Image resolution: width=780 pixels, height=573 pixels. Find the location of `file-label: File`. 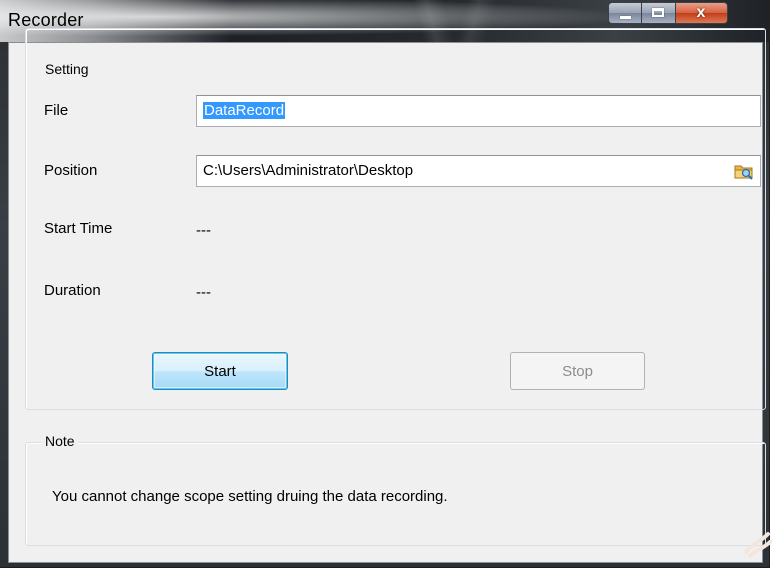

file-label: File is located at coordinates (56, 110).